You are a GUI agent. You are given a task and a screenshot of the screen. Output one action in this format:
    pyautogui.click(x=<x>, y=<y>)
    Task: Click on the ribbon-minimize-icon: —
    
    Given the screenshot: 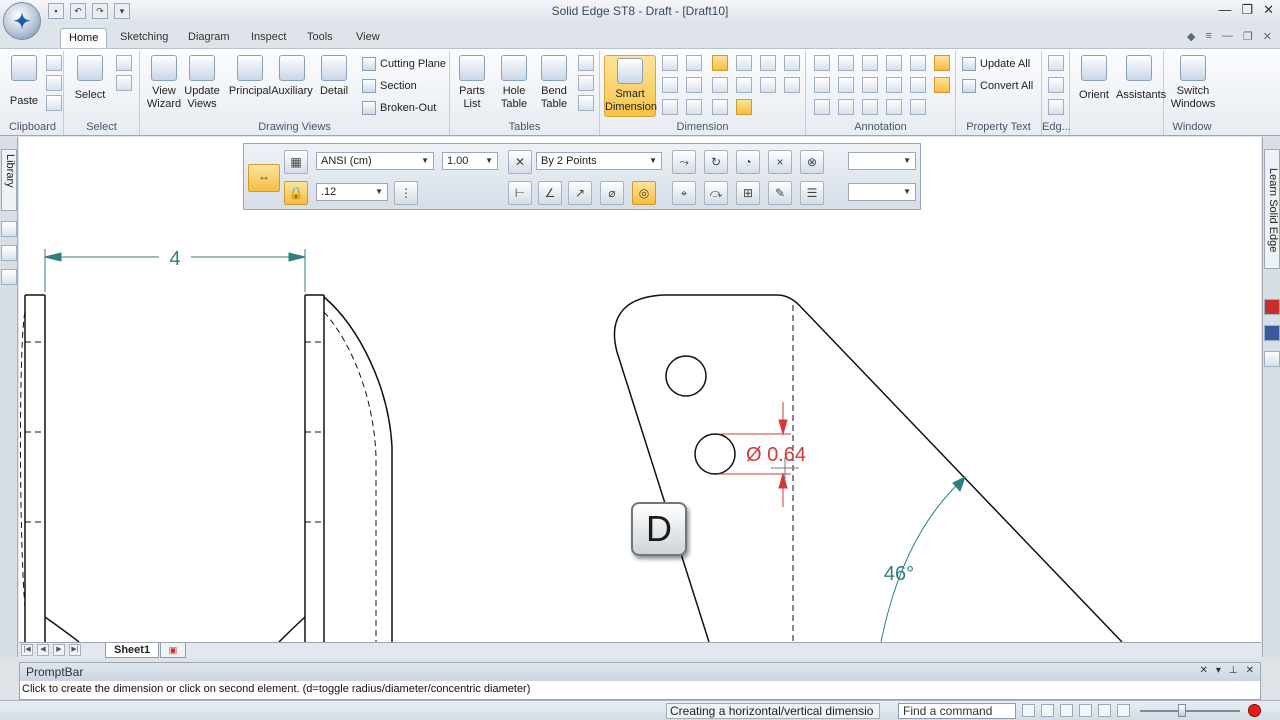 What is the action you would take?
    pyautogui.click(x=1227, y=36)
    